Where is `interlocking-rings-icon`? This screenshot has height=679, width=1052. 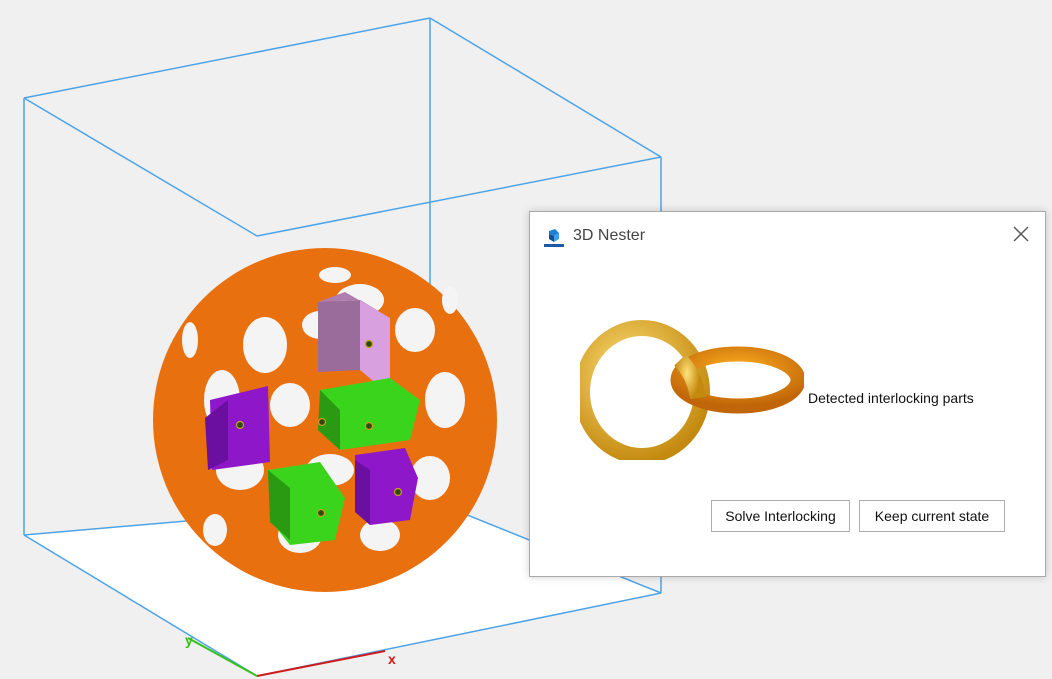
interlocking-rings-icon is located at coordinates (692, 390).